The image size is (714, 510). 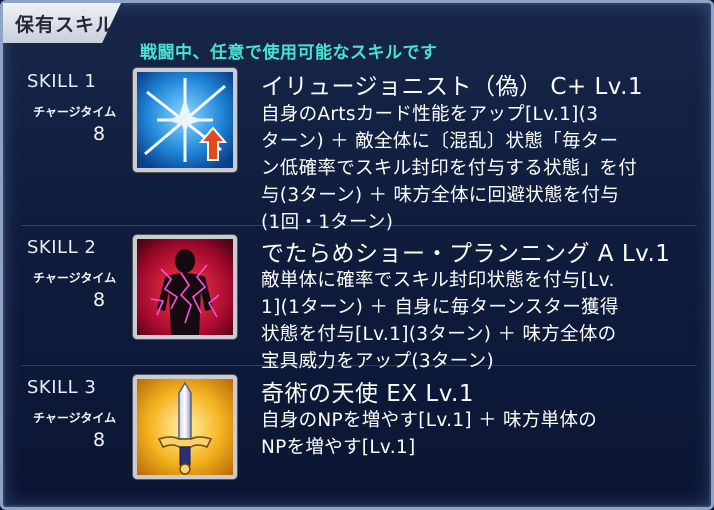 What do you see at coordinates (62, 247) in the screenshot?
I see `skill-label: SKILL 2` at bounding box center [62, 247].